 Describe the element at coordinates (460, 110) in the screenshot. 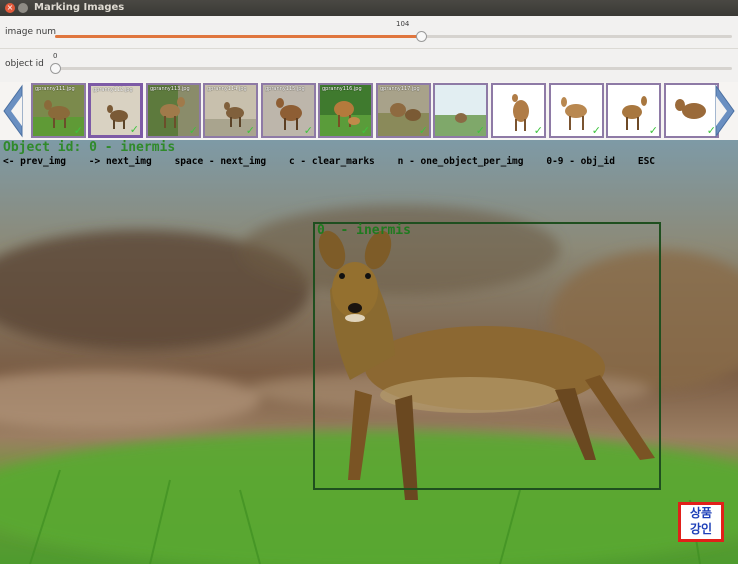

I see `thumbnail-8: ✓` at that location.